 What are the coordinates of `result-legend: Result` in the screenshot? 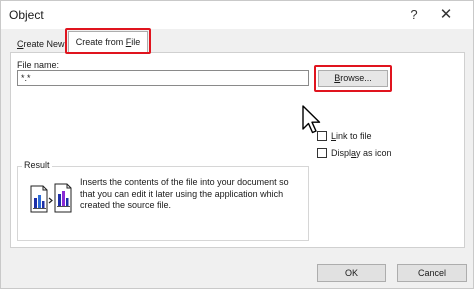 It's located at (37, 165).